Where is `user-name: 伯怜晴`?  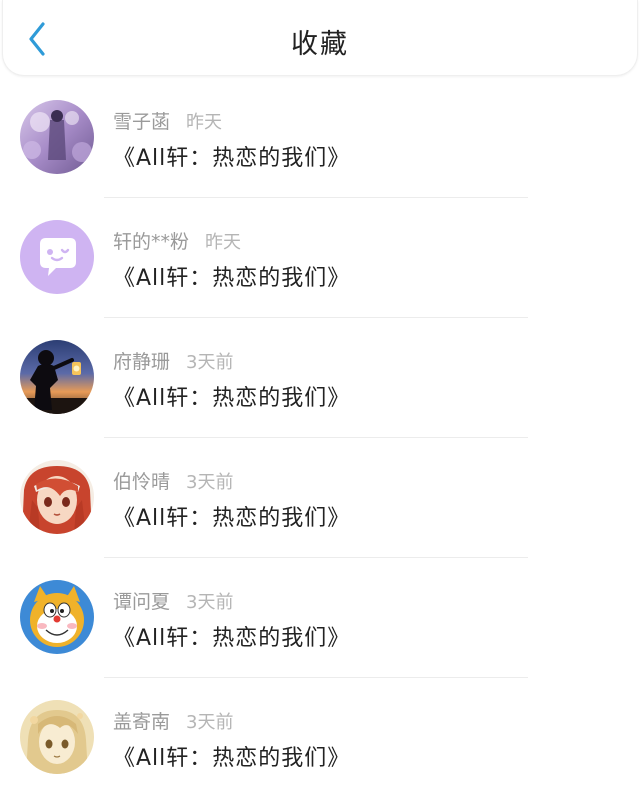
user-name: 伯怜晴 is located at coordinates (141, 482).